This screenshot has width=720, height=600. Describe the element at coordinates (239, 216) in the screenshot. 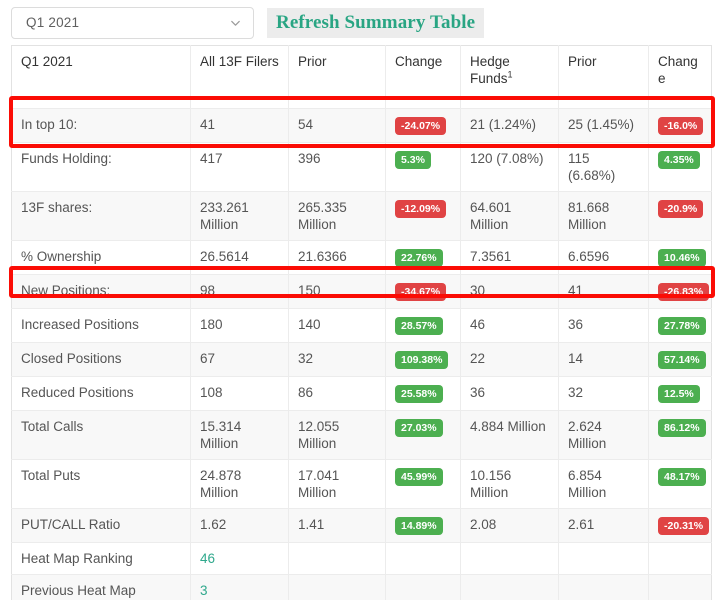

I see `cell-all-13f-filers: 233.261 Million` at that location.